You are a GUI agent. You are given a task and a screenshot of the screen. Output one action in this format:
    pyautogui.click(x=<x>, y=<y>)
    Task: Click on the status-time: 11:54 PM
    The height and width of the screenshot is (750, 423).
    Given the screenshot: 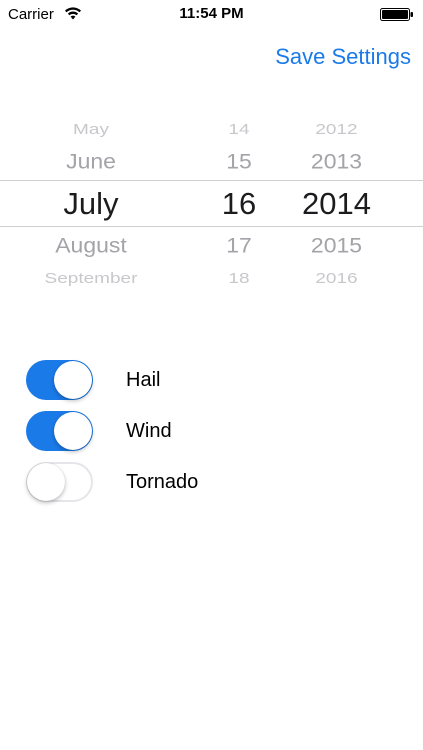 What is the action you would take?
    pyautogui.click(x=211, y=13)
    